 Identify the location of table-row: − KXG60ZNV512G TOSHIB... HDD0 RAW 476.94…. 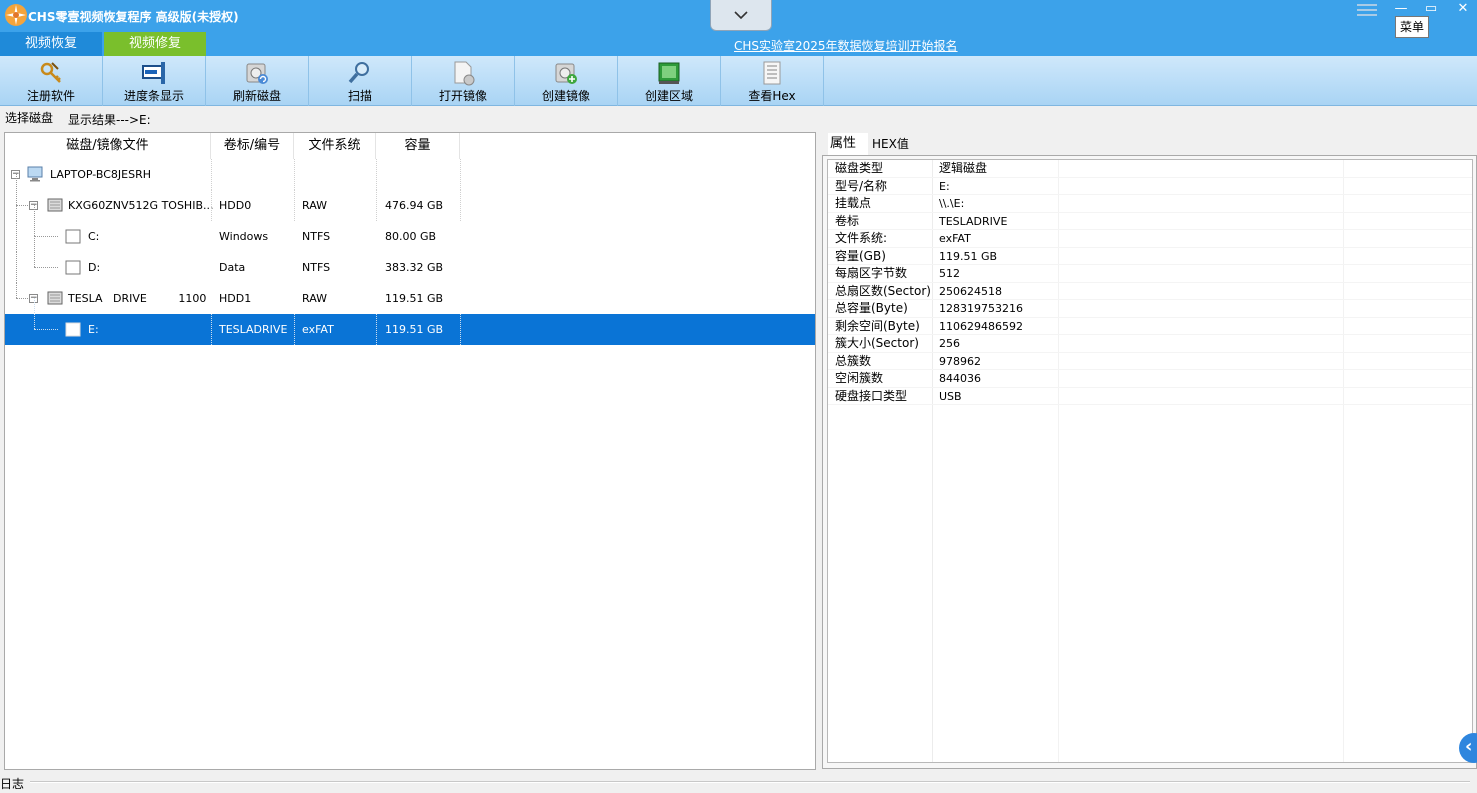
(410, 197).